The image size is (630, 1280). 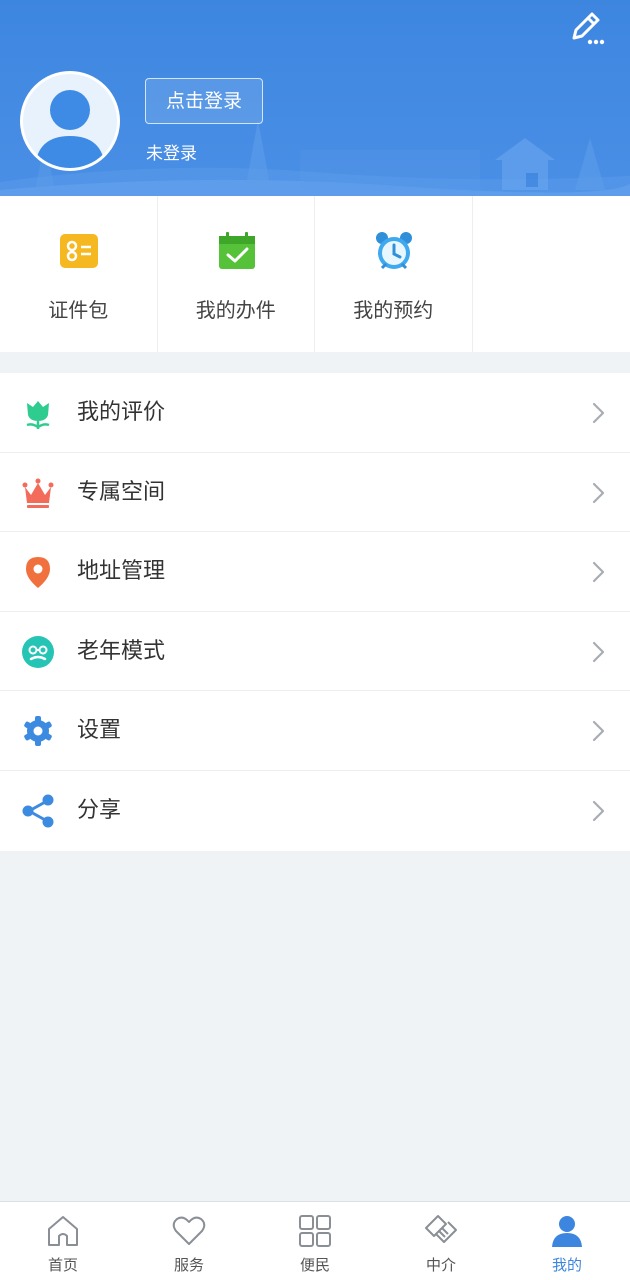 What do you see at coordinates (121, 492) in the screenshot?
I see `menu-item-label: 专属空间` at bounding box center [121, 492].